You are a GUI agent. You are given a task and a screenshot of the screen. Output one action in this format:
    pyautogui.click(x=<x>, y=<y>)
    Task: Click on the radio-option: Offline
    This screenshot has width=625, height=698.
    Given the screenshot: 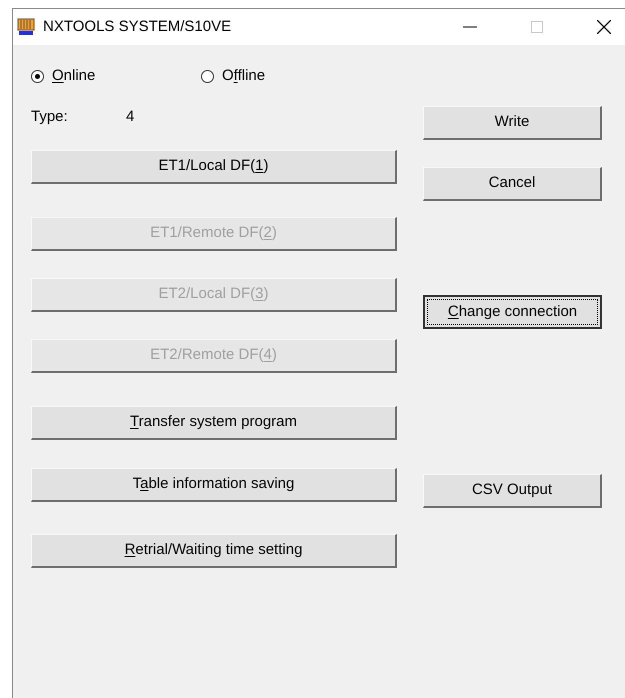 What is the action you would take?
    pyautogui.click(x=233, y=76)
    